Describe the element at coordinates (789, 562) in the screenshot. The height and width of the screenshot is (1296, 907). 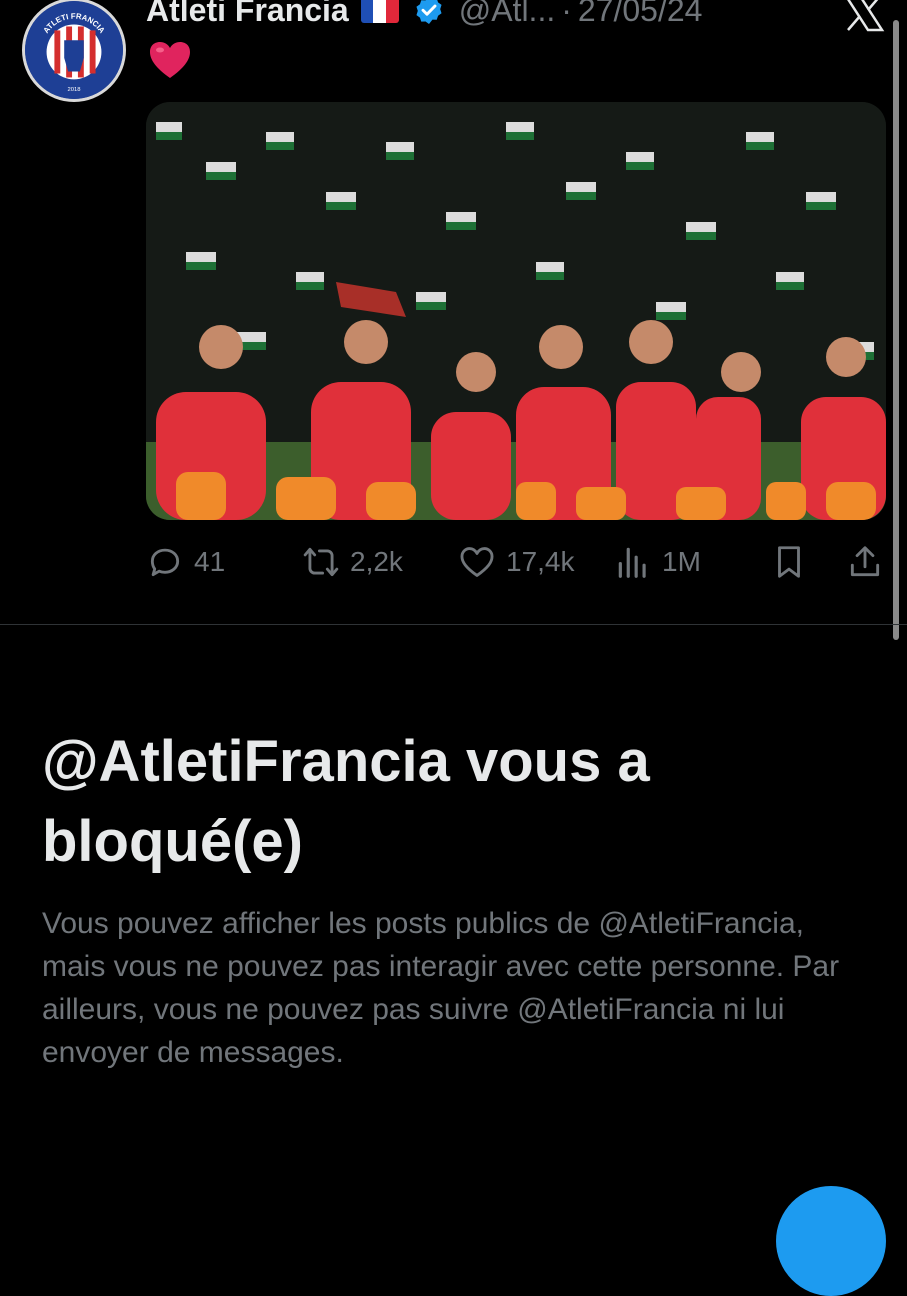
I see `bookmark-icon` at that location.